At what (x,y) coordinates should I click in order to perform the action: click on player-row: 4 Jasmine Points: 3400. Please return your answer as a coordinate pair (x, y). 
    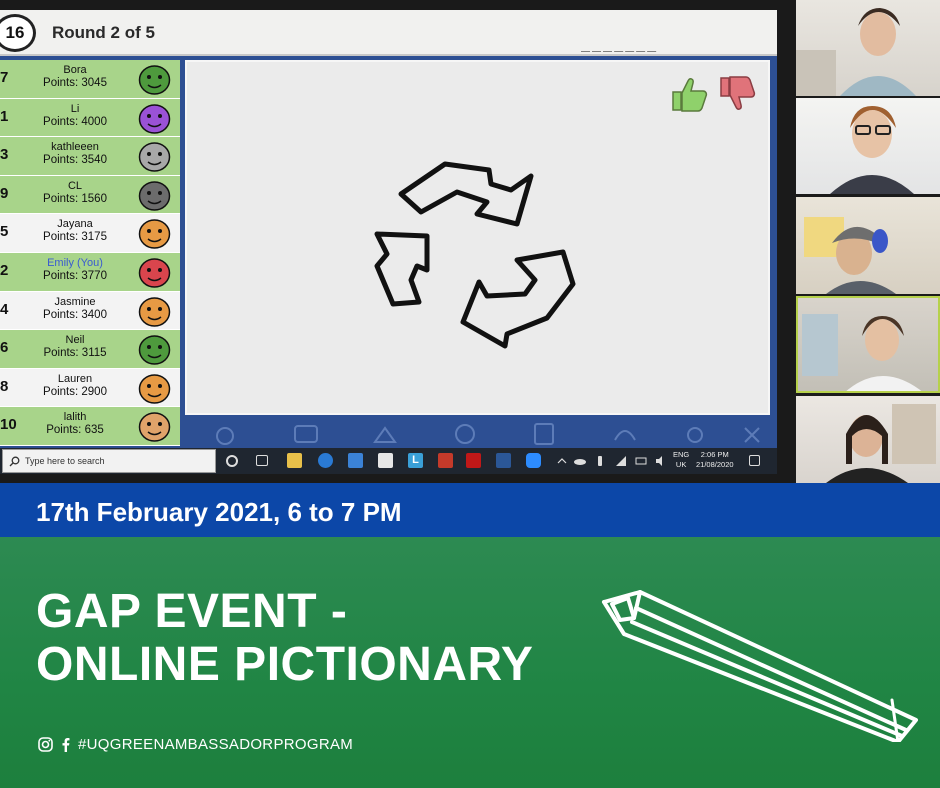
    Looking at the image, I should click on (90, 311).